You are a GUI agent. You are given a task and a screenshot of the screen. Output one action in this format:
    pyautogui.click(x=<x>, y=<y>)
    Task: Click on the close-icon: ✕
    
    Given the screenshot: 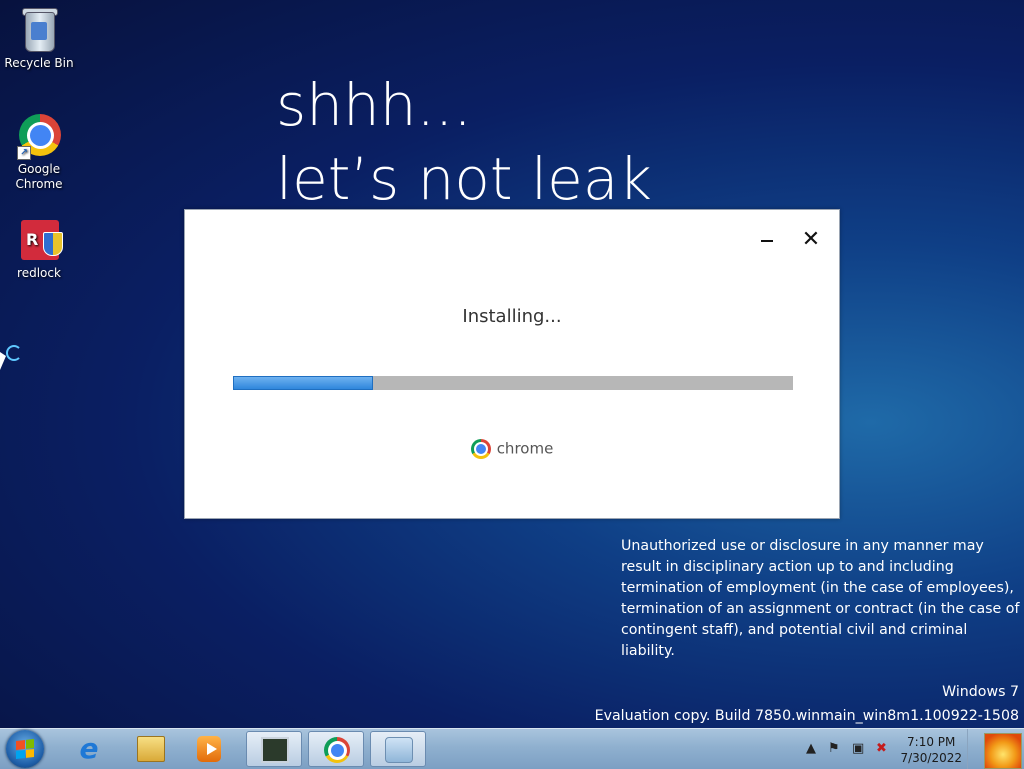 What is the action you would take?
    pyautogui.click(x=811, y=239)
    